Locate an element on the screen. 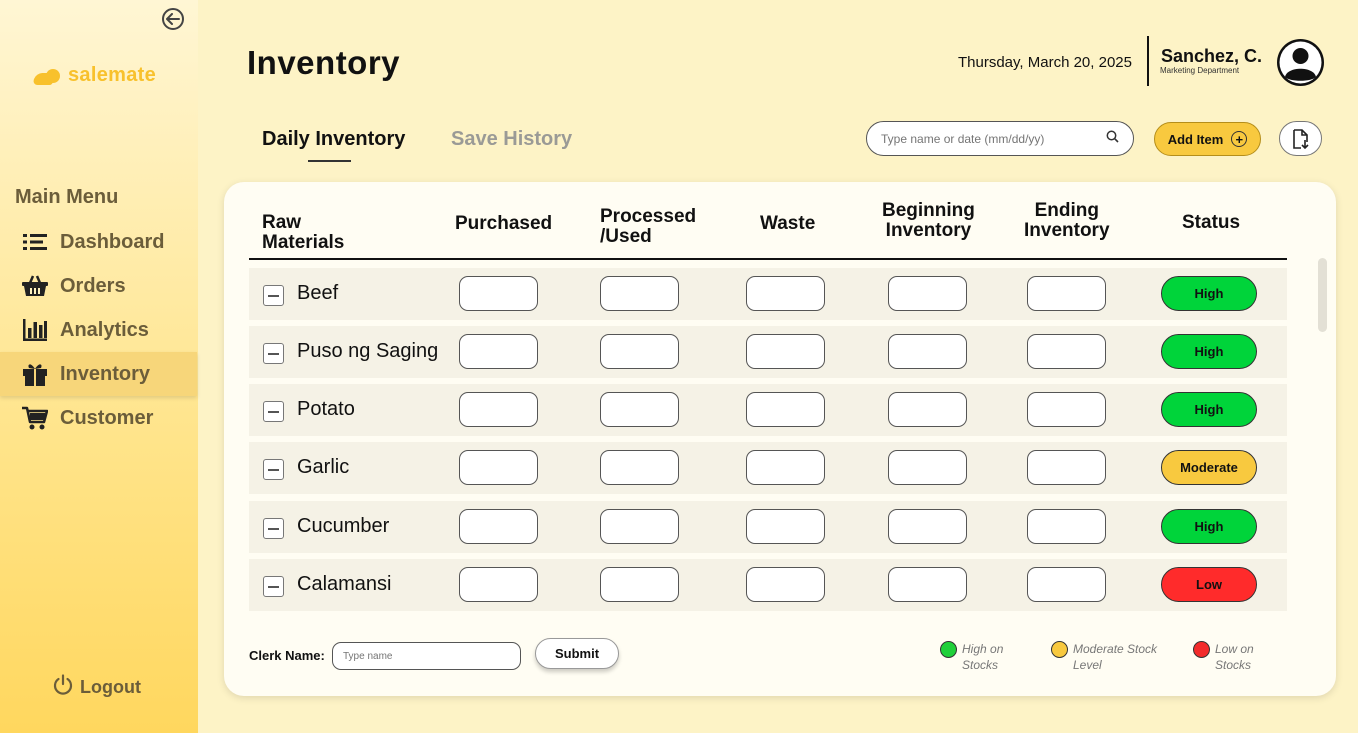  page-title: Inventory is located at coordinates (324, 62).